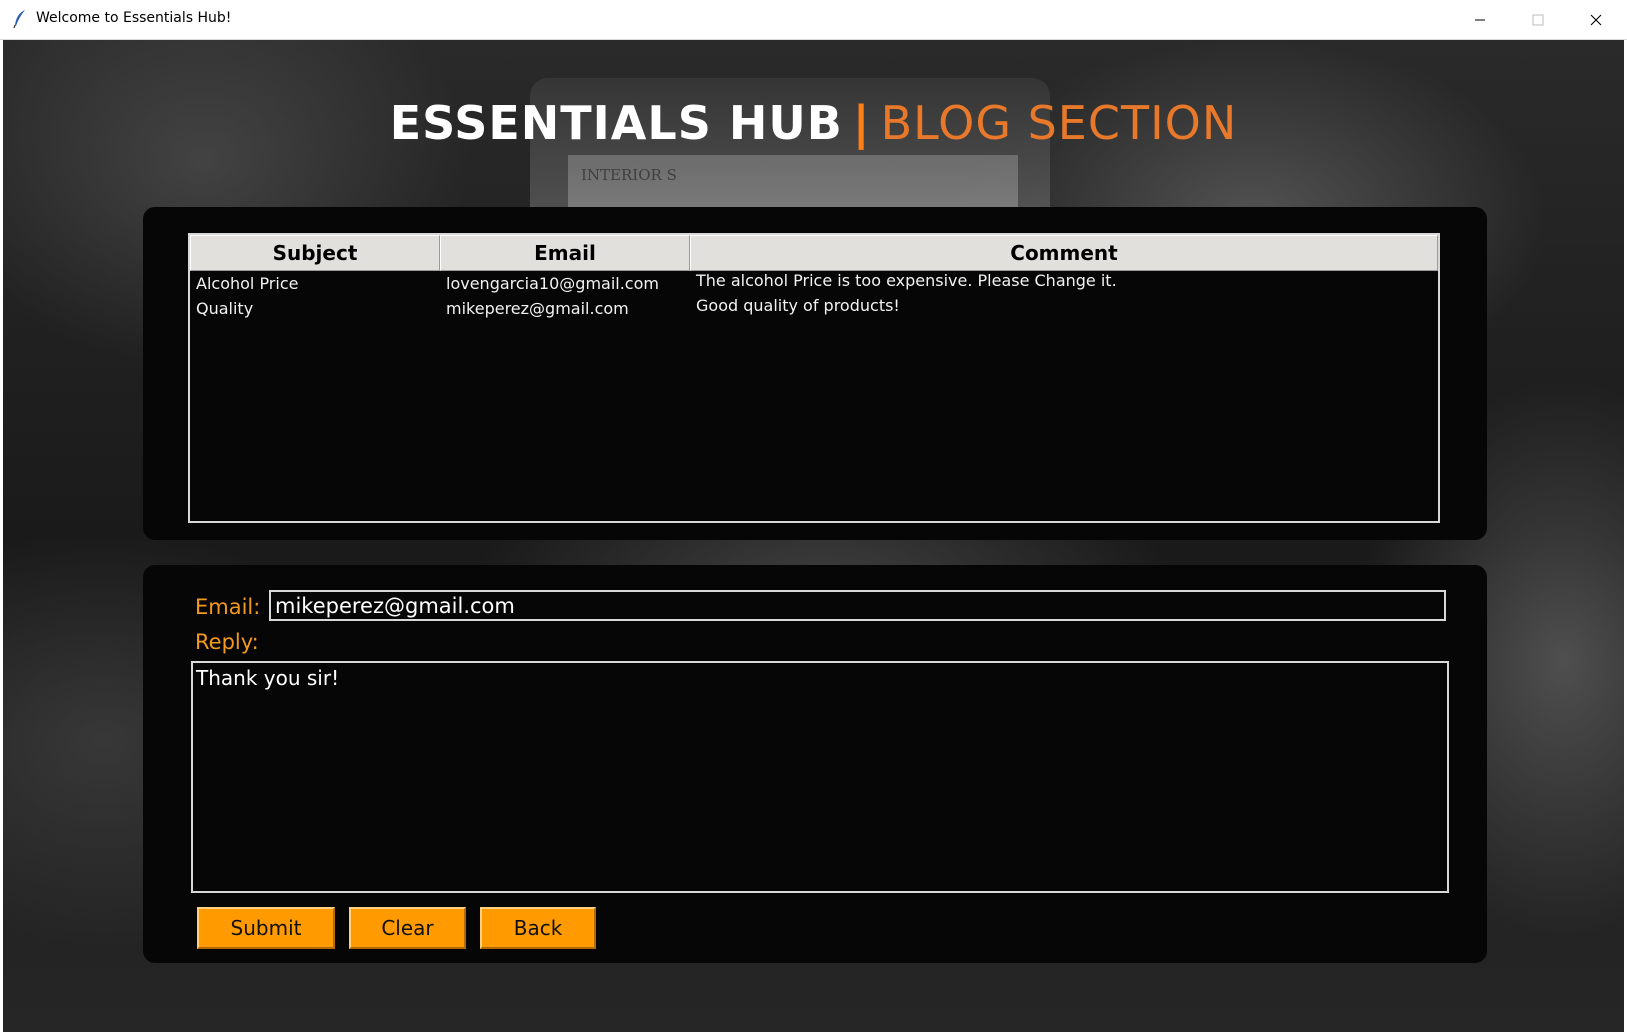 The width and height of the screenshot is (1627, 1032). I want to click on minimize-button, so click(1480, 20).